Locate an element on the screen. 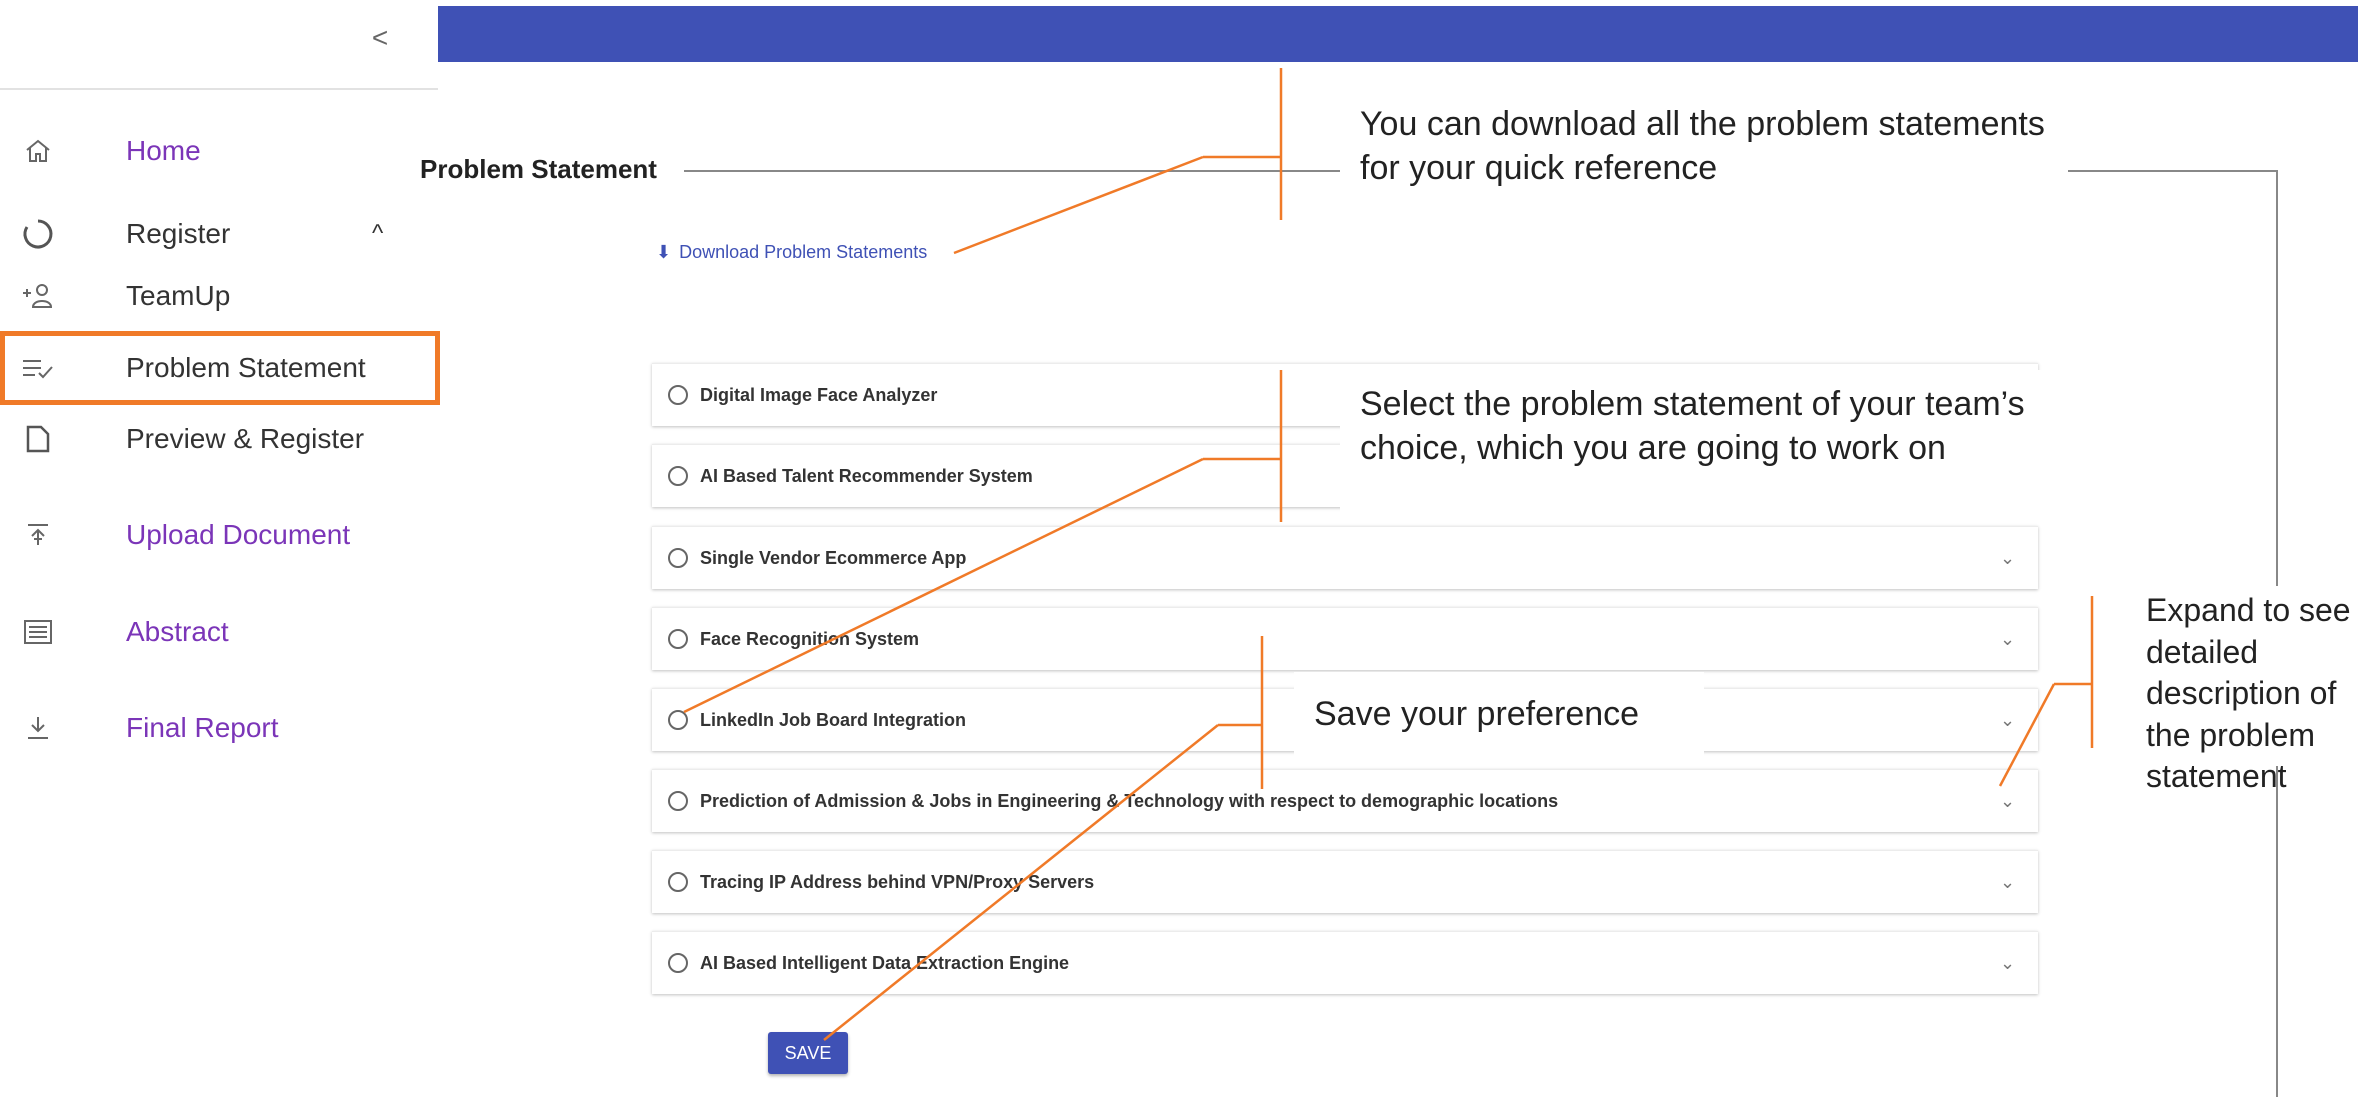 This screenshot has height=1097, width=2374. problem-statement-label: LinkedIn Job Board Integration is located at coordinates (833, 719).